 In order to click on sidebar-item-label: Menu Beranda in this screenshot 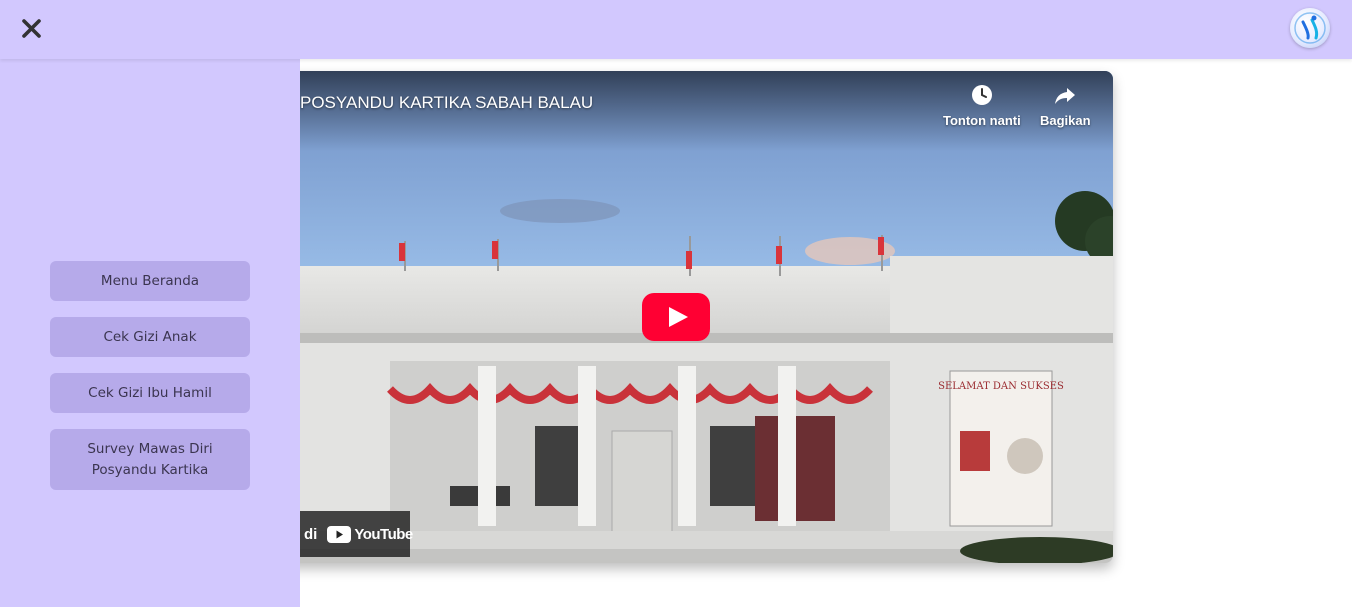, I will do `click(150, 280)`.